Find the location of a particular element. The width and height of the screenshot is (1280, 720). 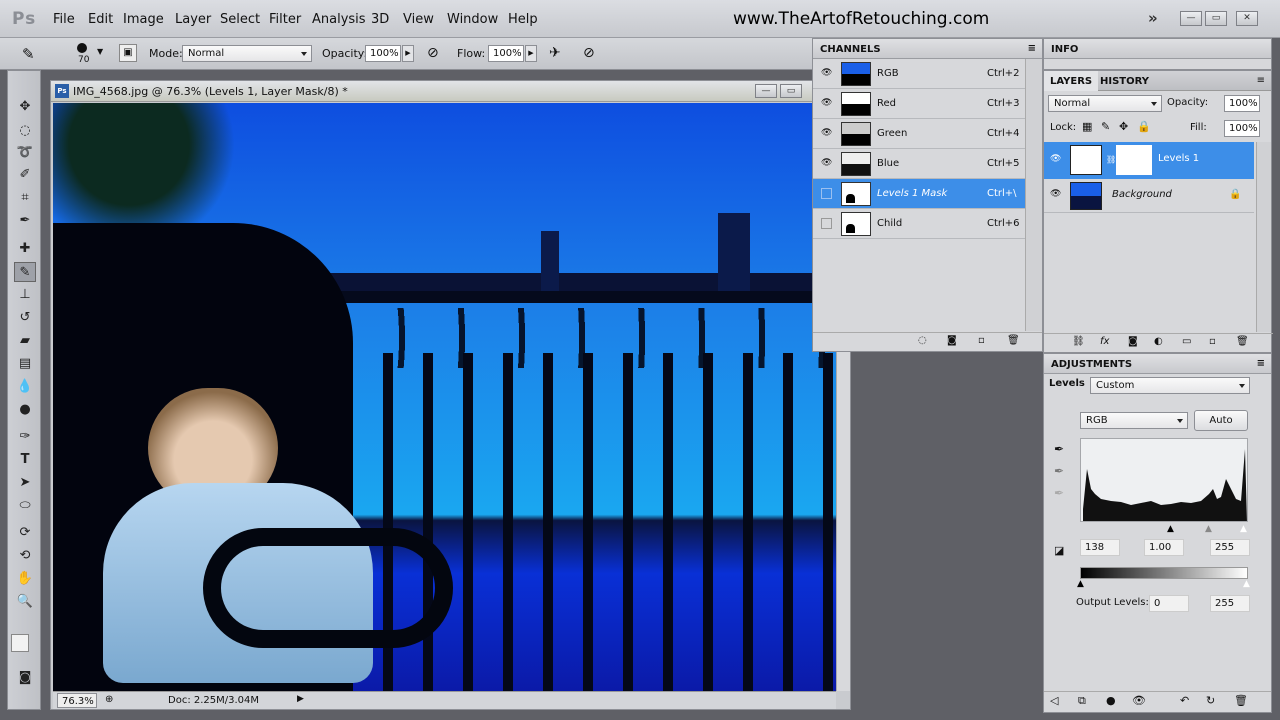

zoom-tool-icon: 🔍 is located at coordinates (25, 602).